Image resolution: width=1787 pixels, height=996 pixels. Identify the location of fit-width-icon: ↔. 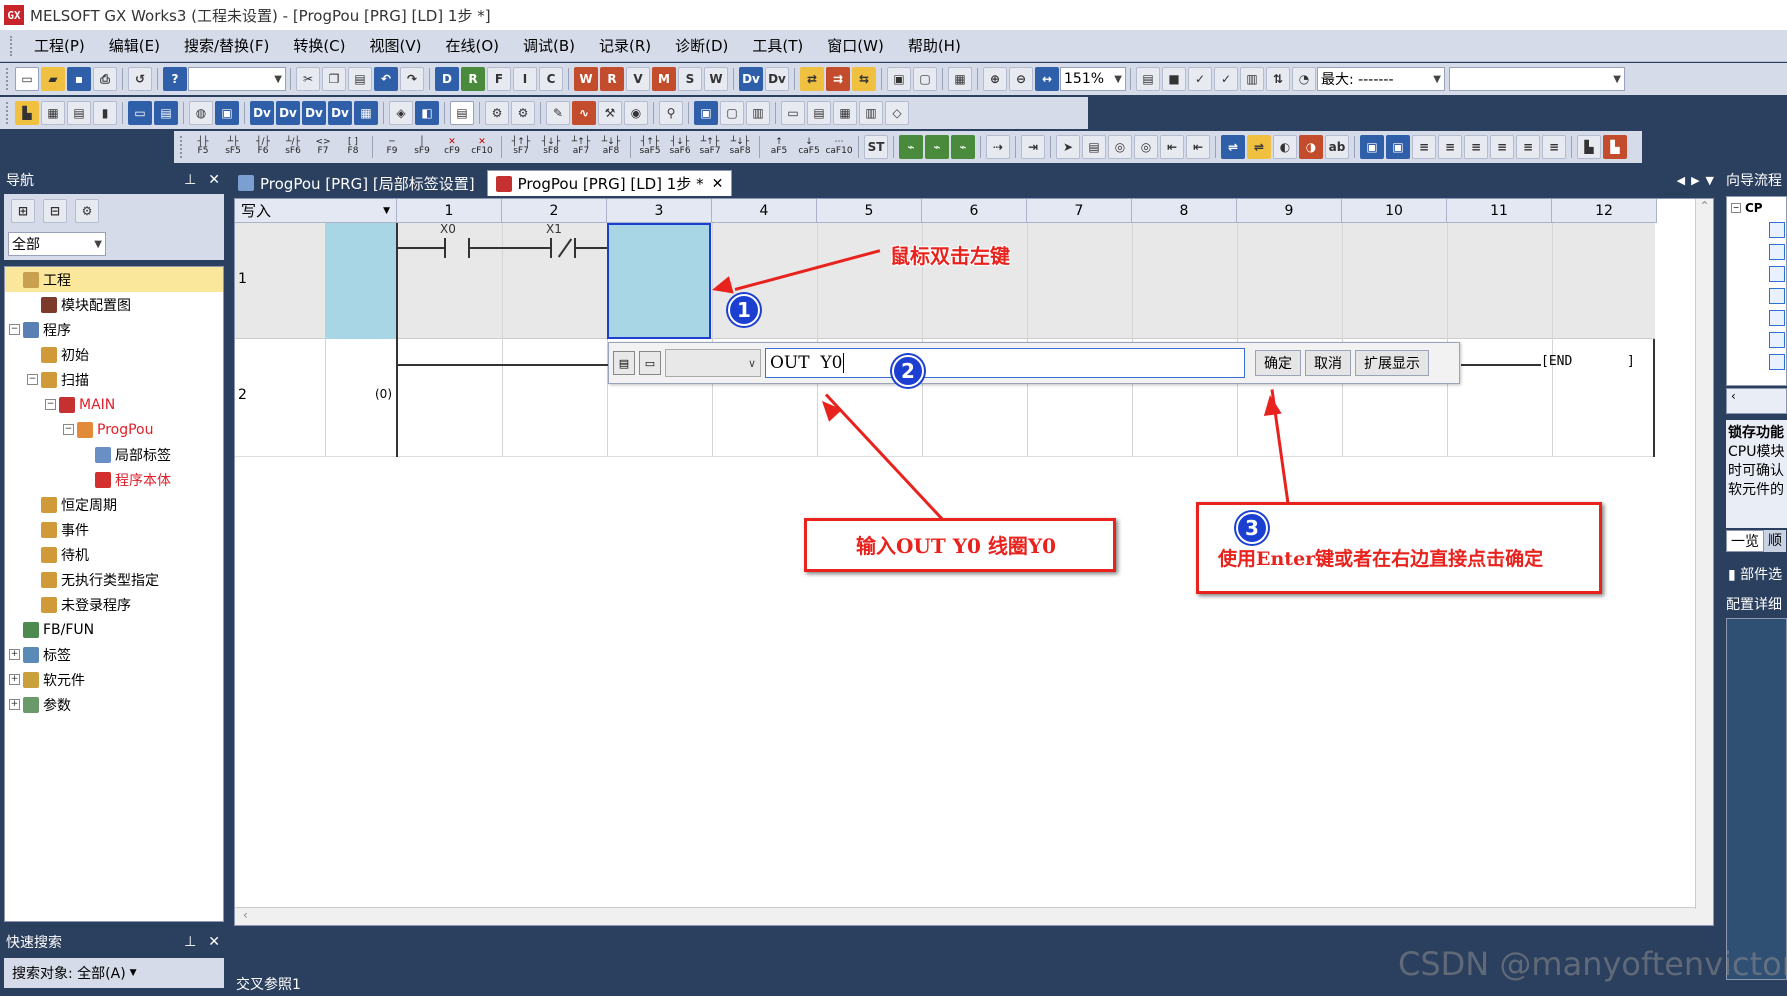
(1047, 79).